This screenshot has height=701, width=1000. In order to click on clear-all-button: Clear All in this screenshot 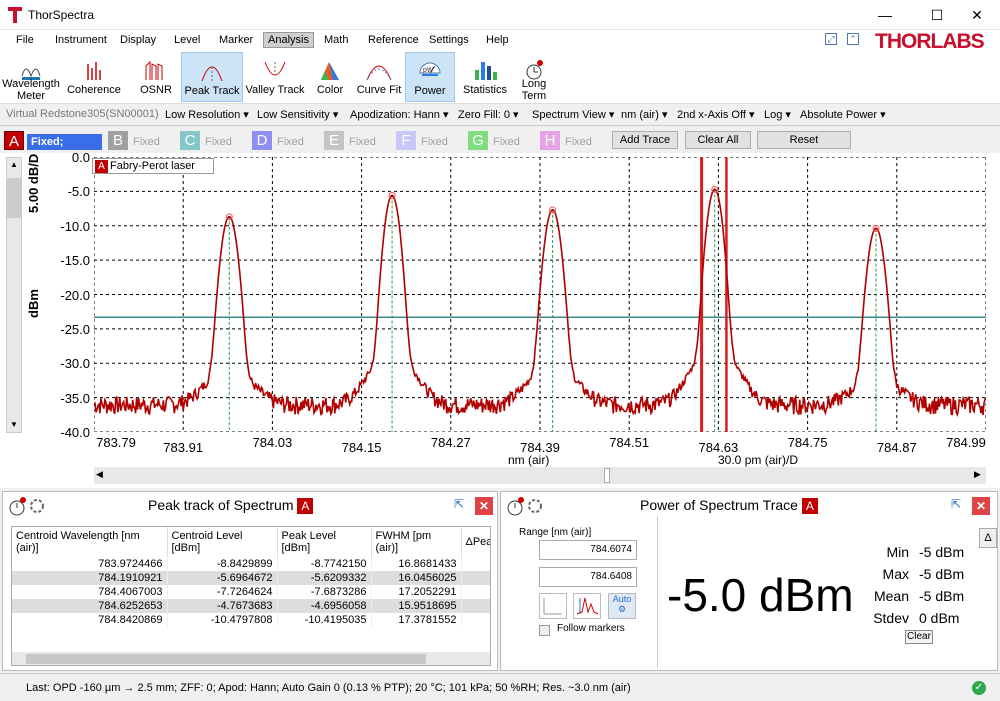, I will do `click(718, 140)`.